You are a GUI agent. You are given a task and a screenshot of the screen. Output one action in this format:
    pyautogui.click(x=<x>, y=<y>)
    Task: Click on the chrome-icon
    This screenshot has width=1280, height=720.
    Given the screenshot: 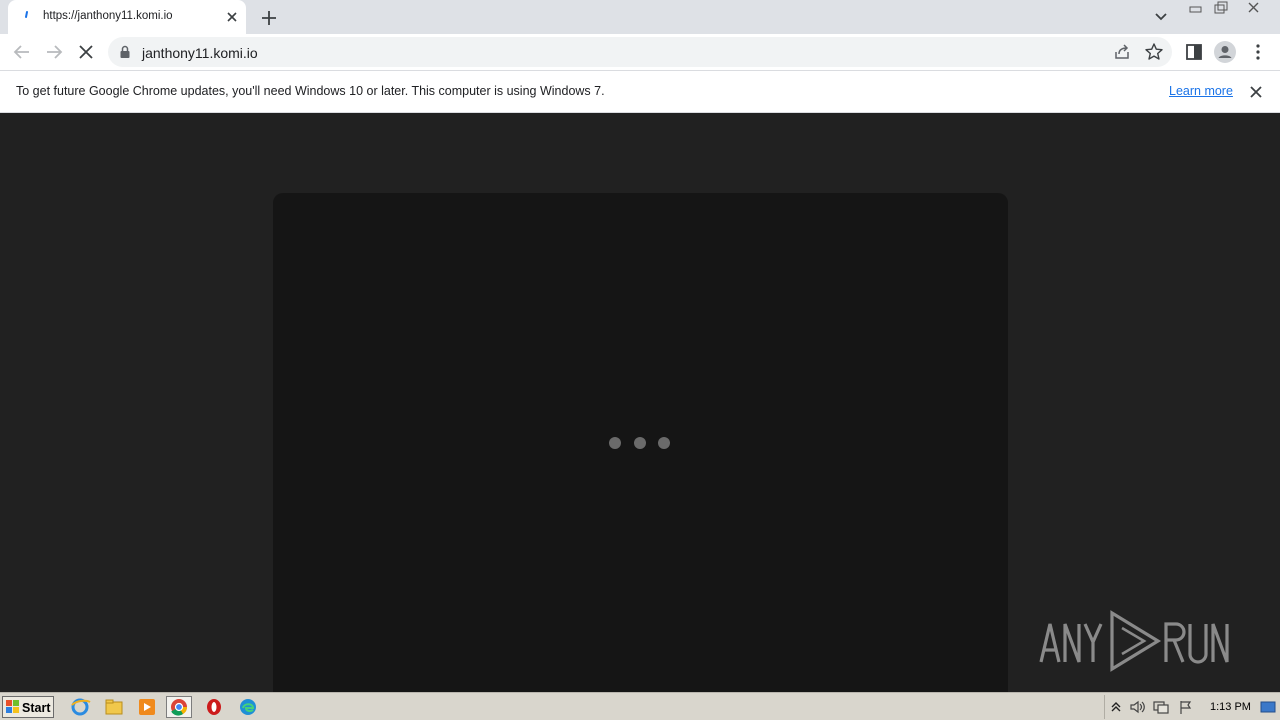 What is the action you would take?
    pyautogui.click(x=179, y=707)
    